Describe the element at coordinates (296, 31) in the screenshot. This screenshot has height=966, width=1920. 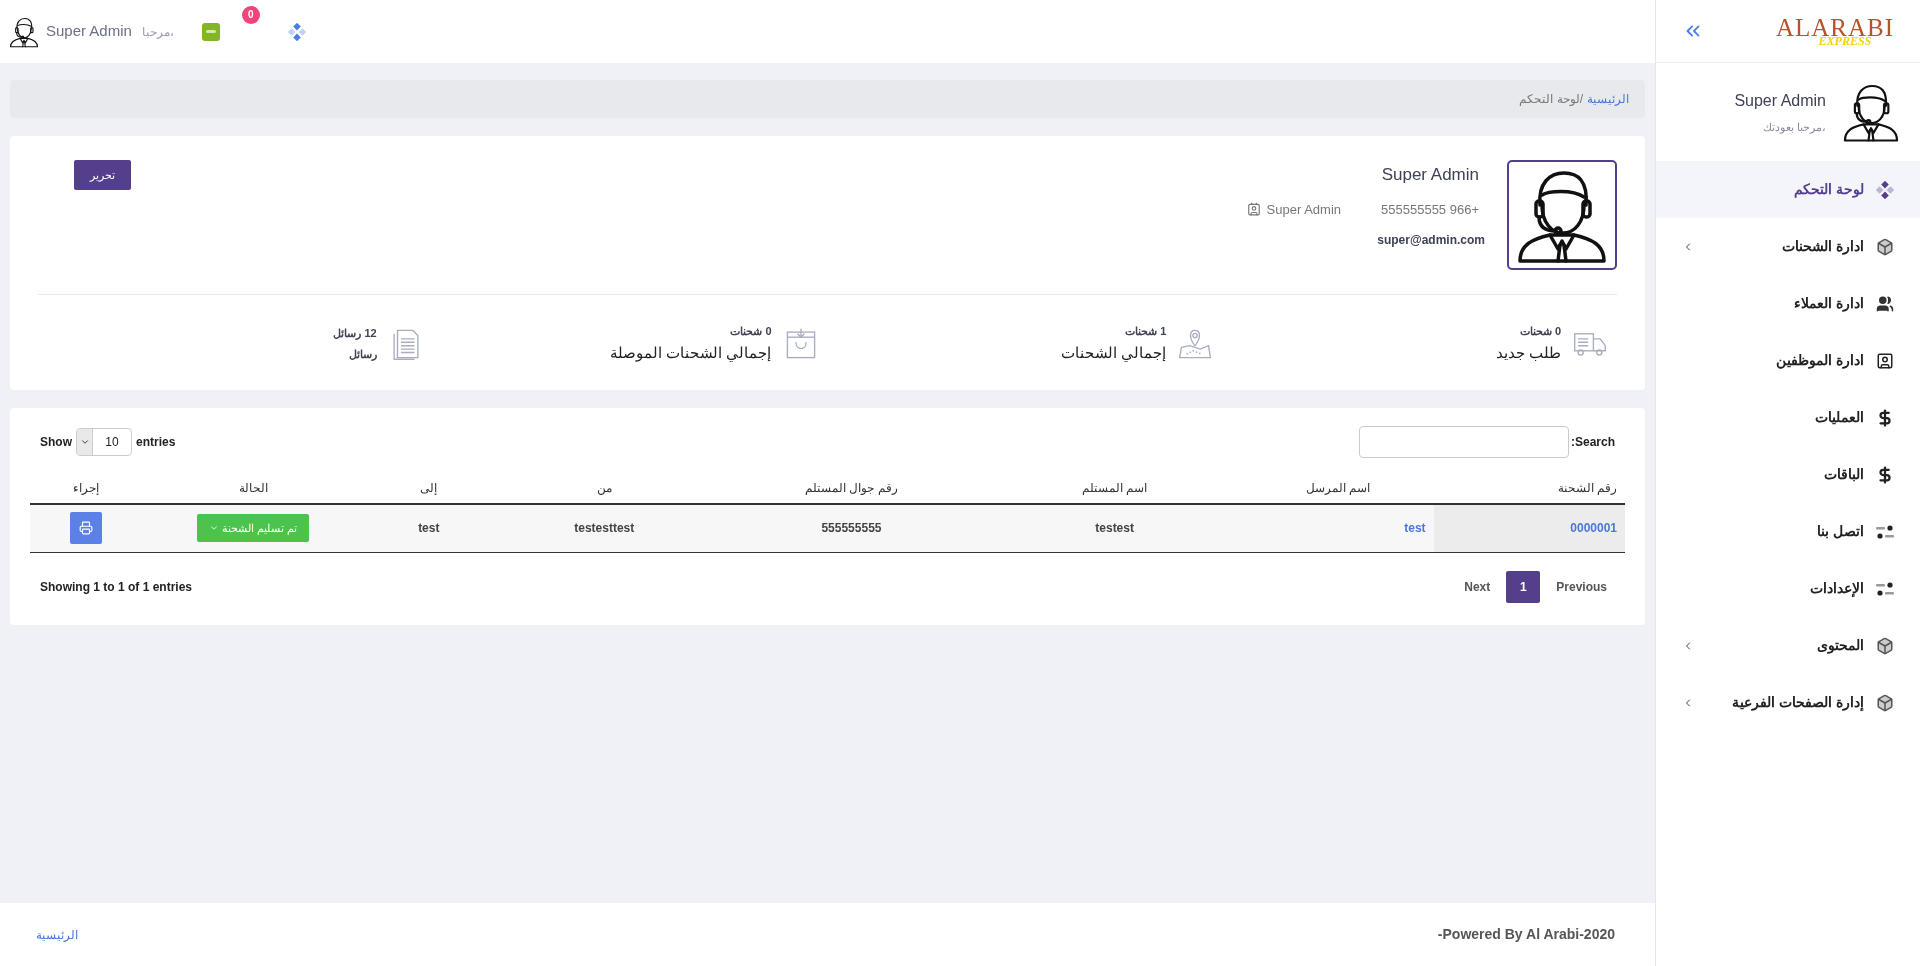
I see `apps-icon` at that location.